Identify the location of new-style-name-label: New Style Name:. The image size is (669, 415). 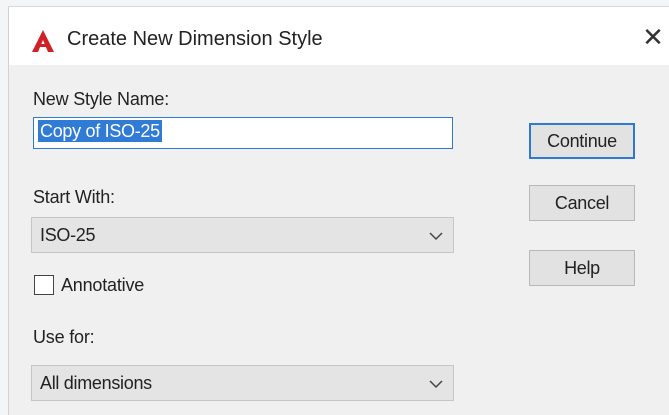
(101, 99).